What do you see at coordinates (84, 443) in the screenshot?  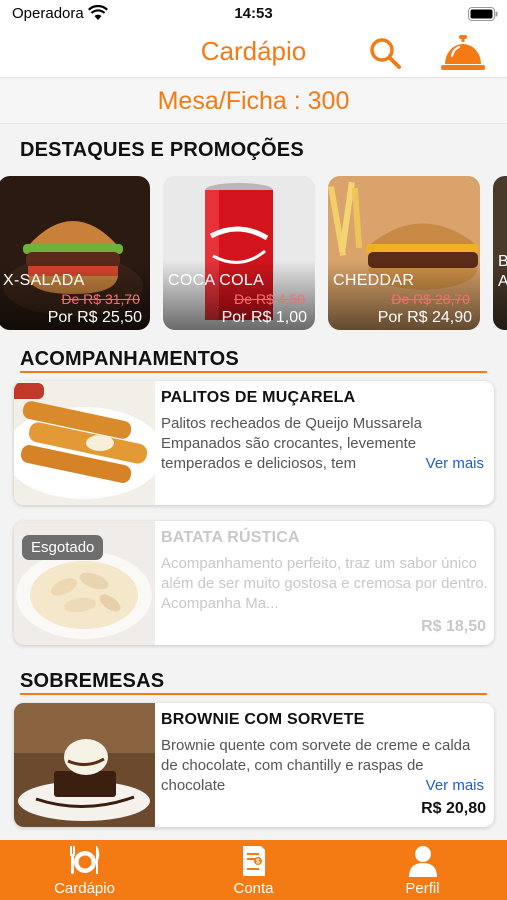 I see `mozzarella-sticks-image` at bounding box center [84, 443].